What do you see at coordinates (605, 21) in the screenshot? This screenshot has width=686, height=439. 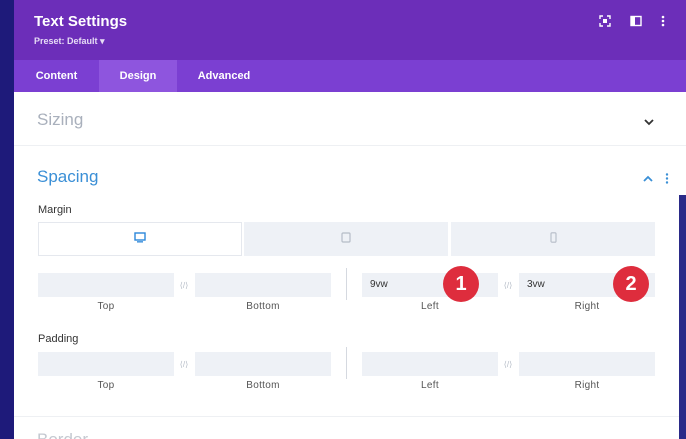 I see `fullscreen-icon` at bounding box center [605, 21].